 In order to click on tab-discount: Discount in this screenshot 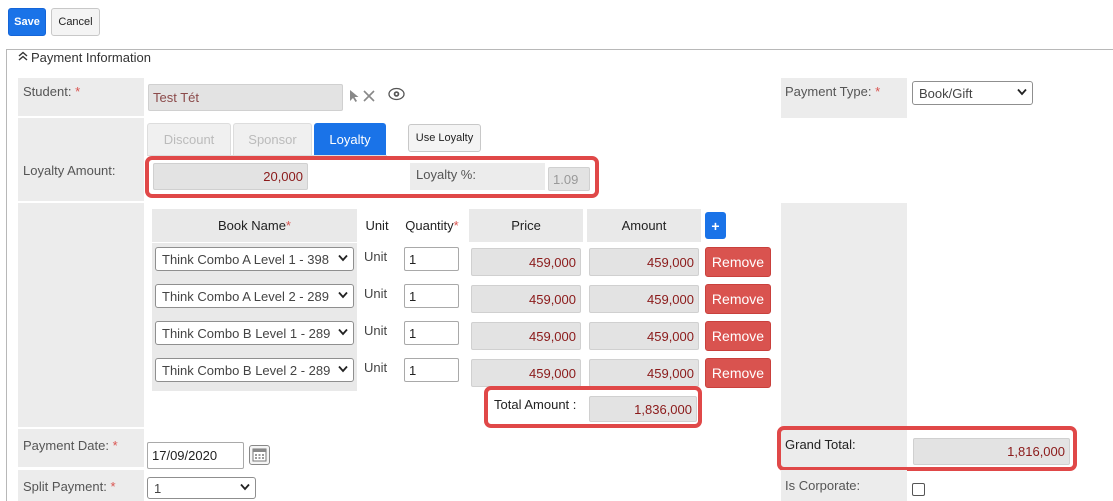, I will do `click(189, 139)`.